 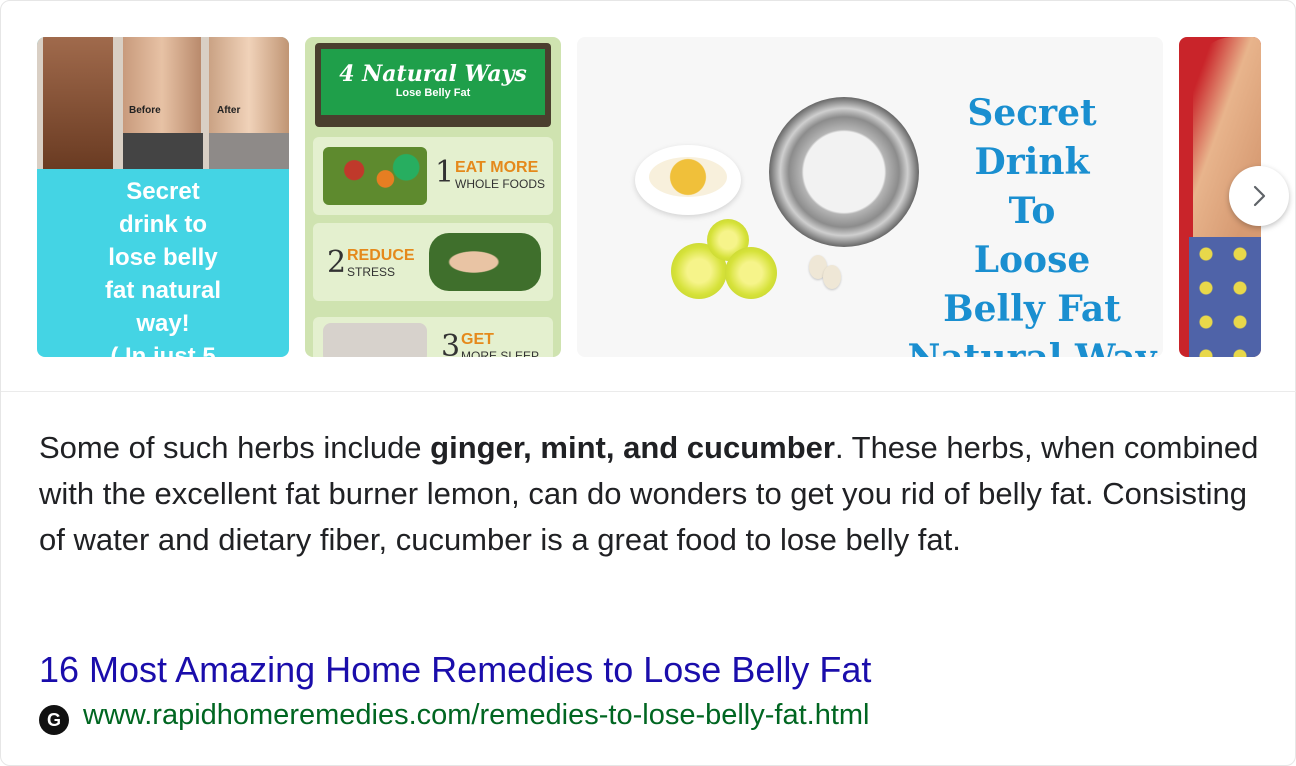 I want to click on snippet-bold: ginger, mint, and cucumber, so click(x=632, y=447).